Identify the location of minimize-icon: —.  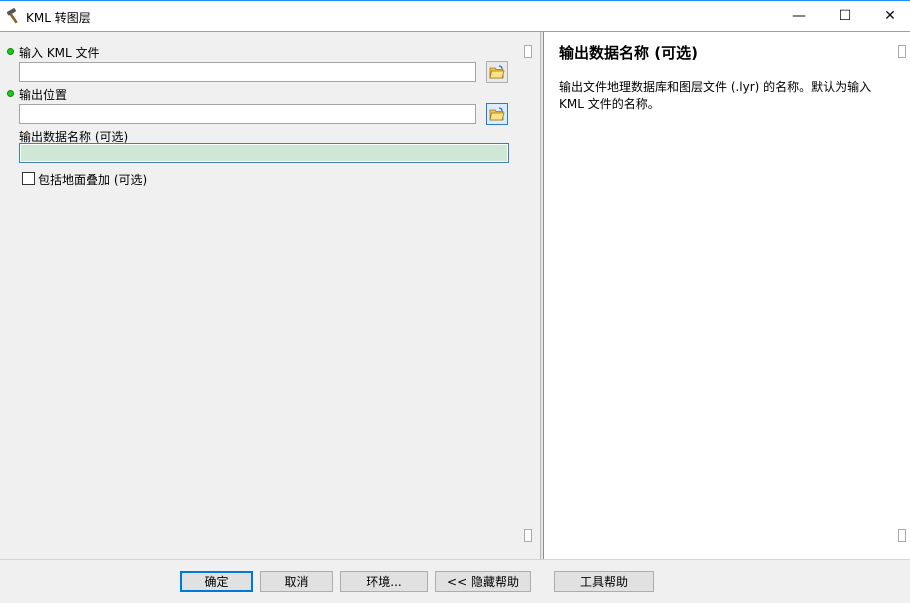
(799, 16).